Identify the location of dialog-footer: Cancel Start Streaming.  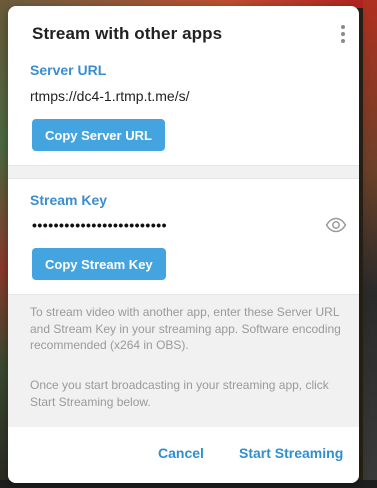
(183, 455).